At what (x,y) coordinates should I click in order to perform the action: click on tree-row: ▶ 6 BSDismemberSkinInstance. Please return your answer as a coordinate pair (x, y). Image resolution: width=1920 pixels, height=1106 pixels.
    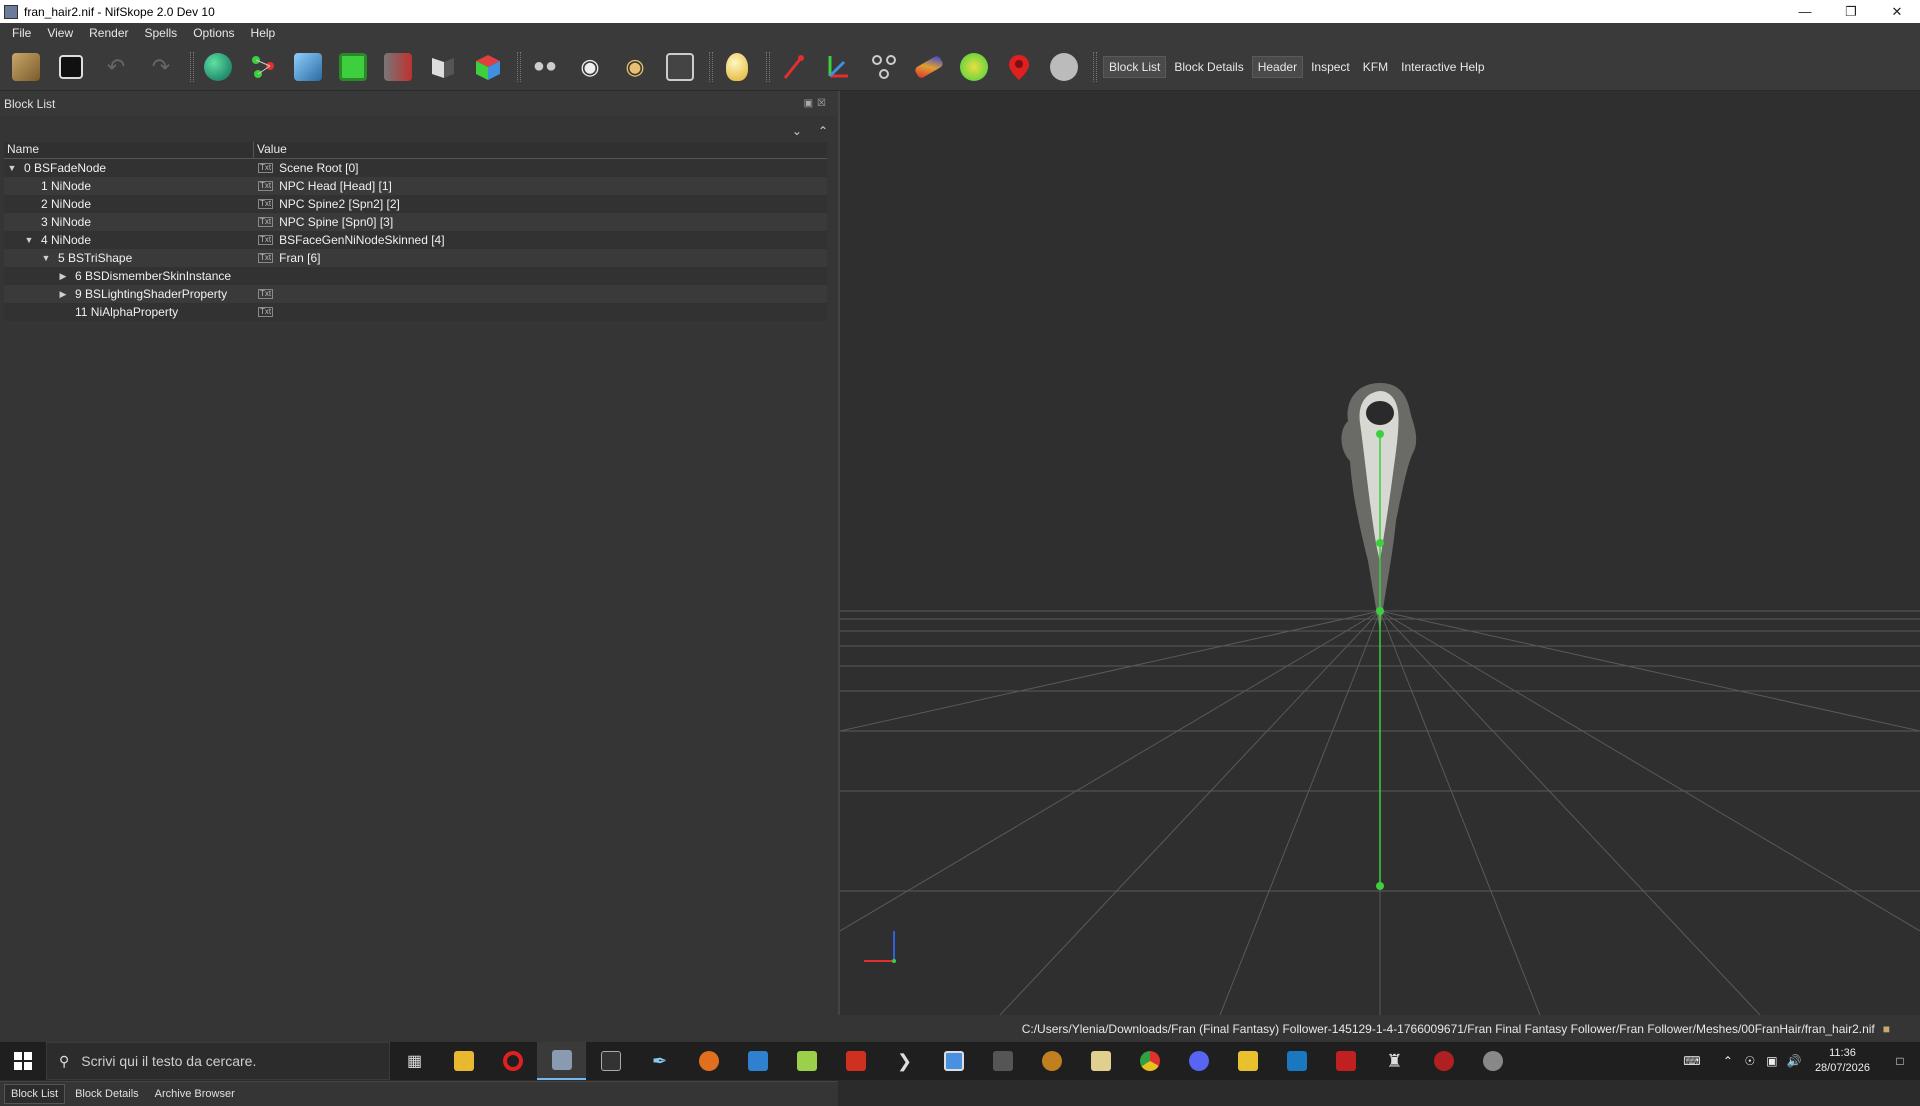
    Looking at the image, I should click on (415, 276).